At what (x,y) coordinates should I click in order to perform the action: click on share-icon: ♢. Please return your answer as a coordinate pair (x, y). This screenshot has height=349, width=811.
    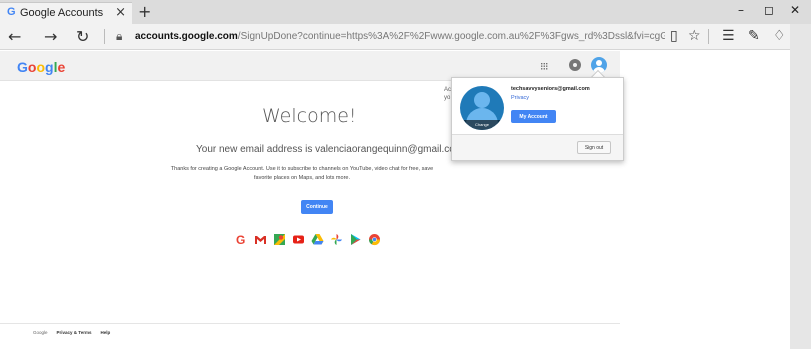
    Looking at the image, I should click on (779, 36).